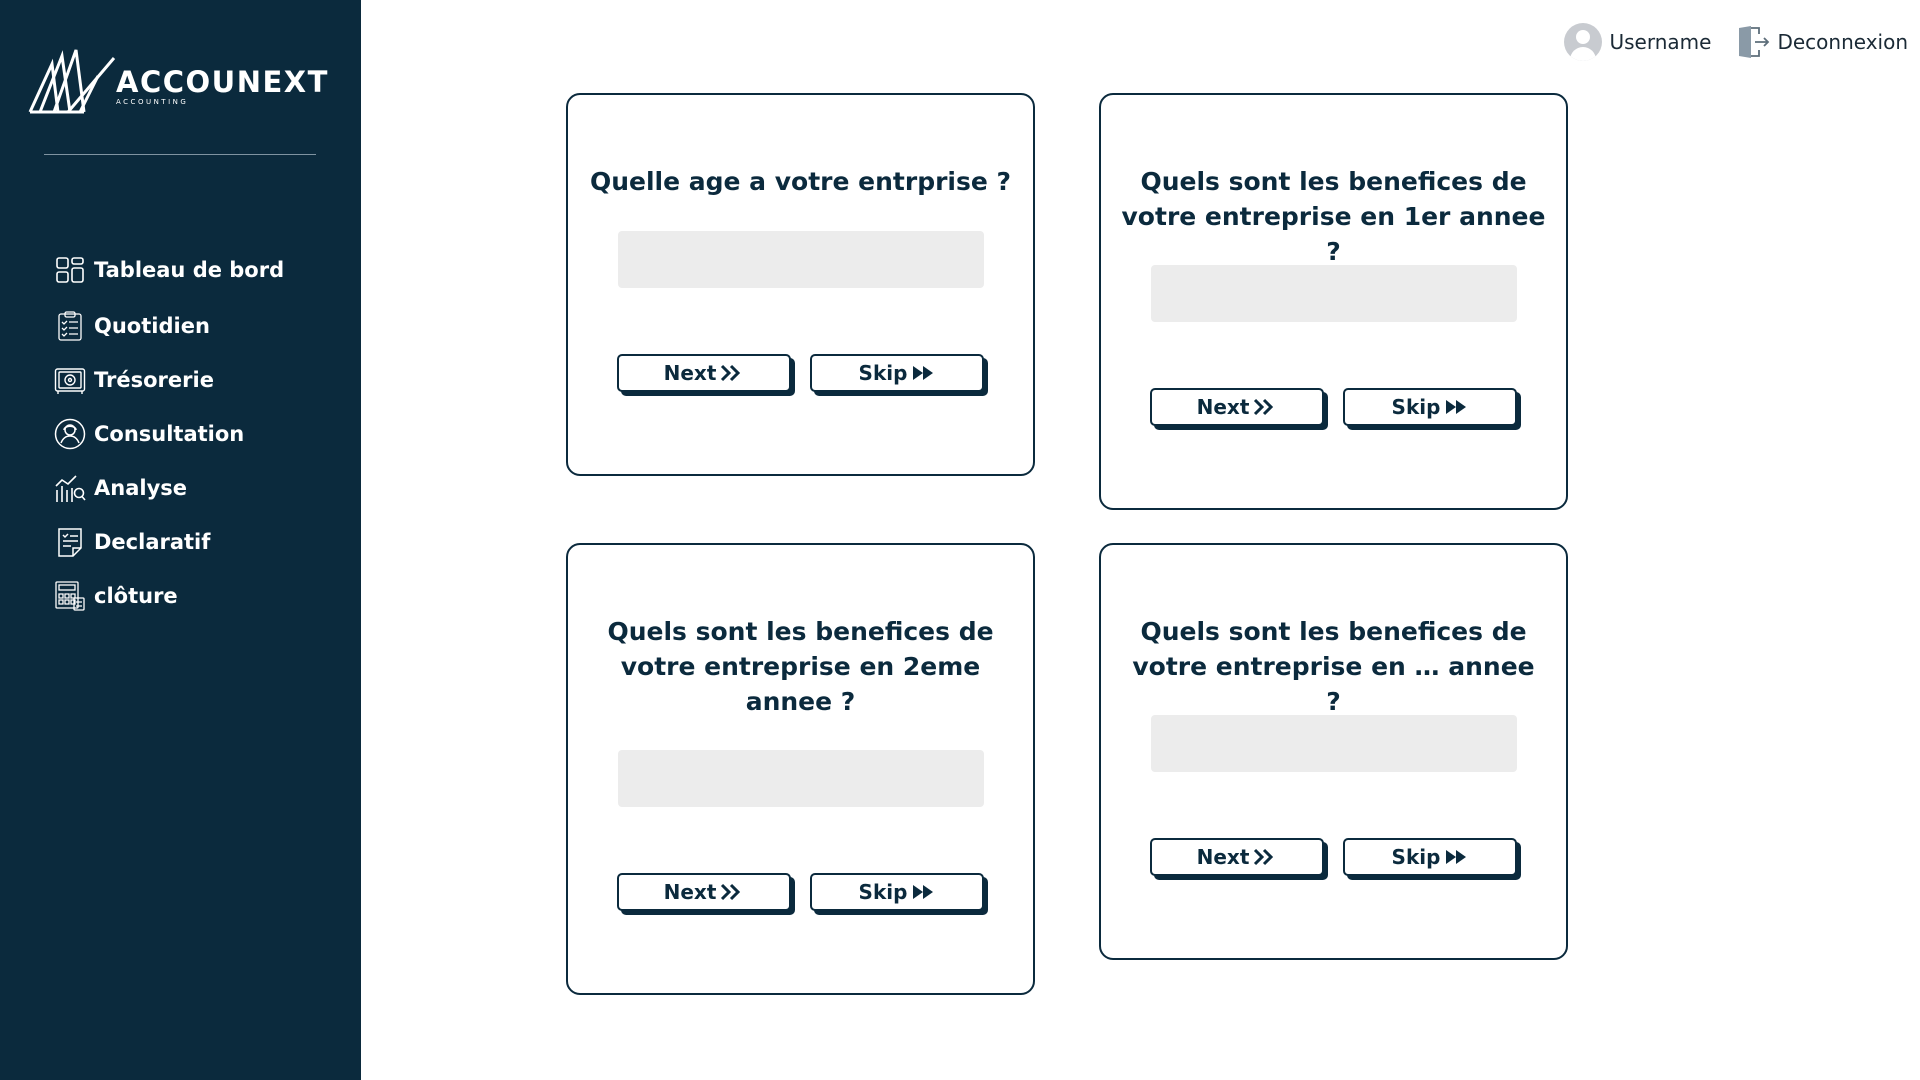  Describe the element at coordinates (136, 596) in the screenshot. I see `sidebar-item-label: clôture` at that location.